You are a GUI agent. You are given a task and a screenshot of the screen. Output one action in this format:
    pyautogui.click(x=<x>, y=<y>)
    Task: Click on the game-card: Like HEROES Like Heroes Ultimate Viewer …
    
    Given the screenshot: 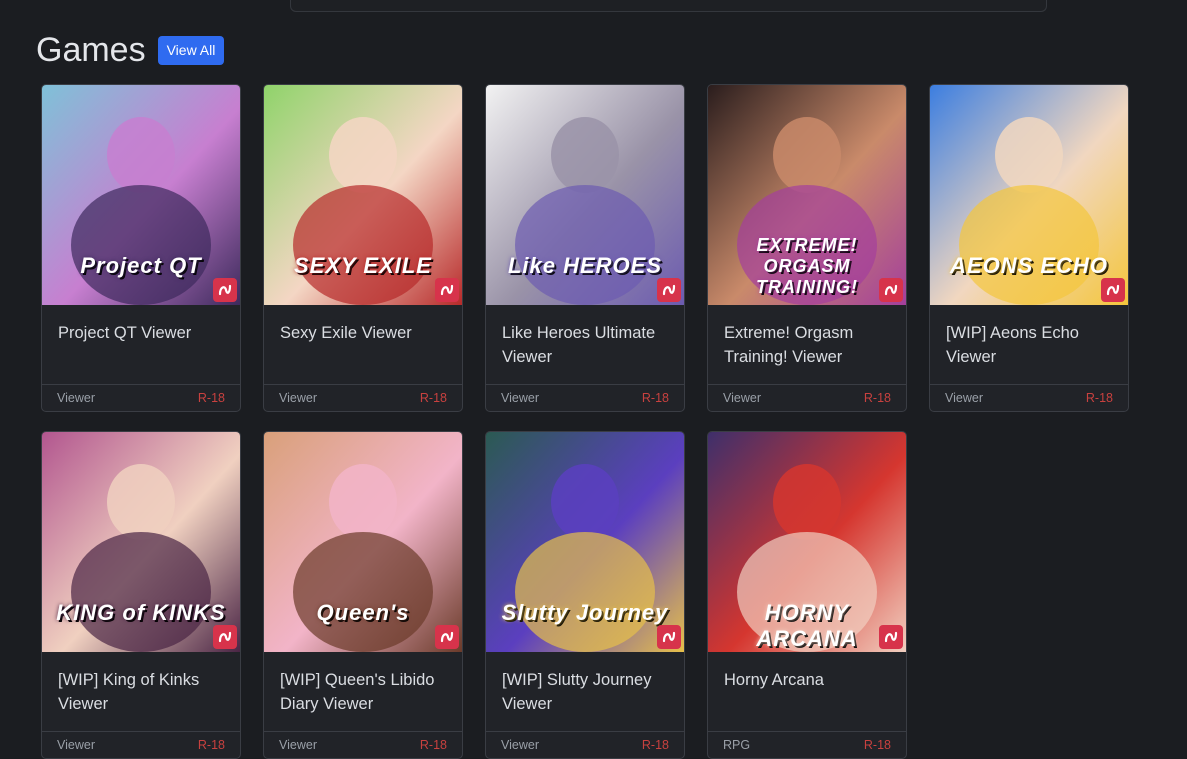 What is the action you would take?
    pyautogui.click(x=585, y=248)
    